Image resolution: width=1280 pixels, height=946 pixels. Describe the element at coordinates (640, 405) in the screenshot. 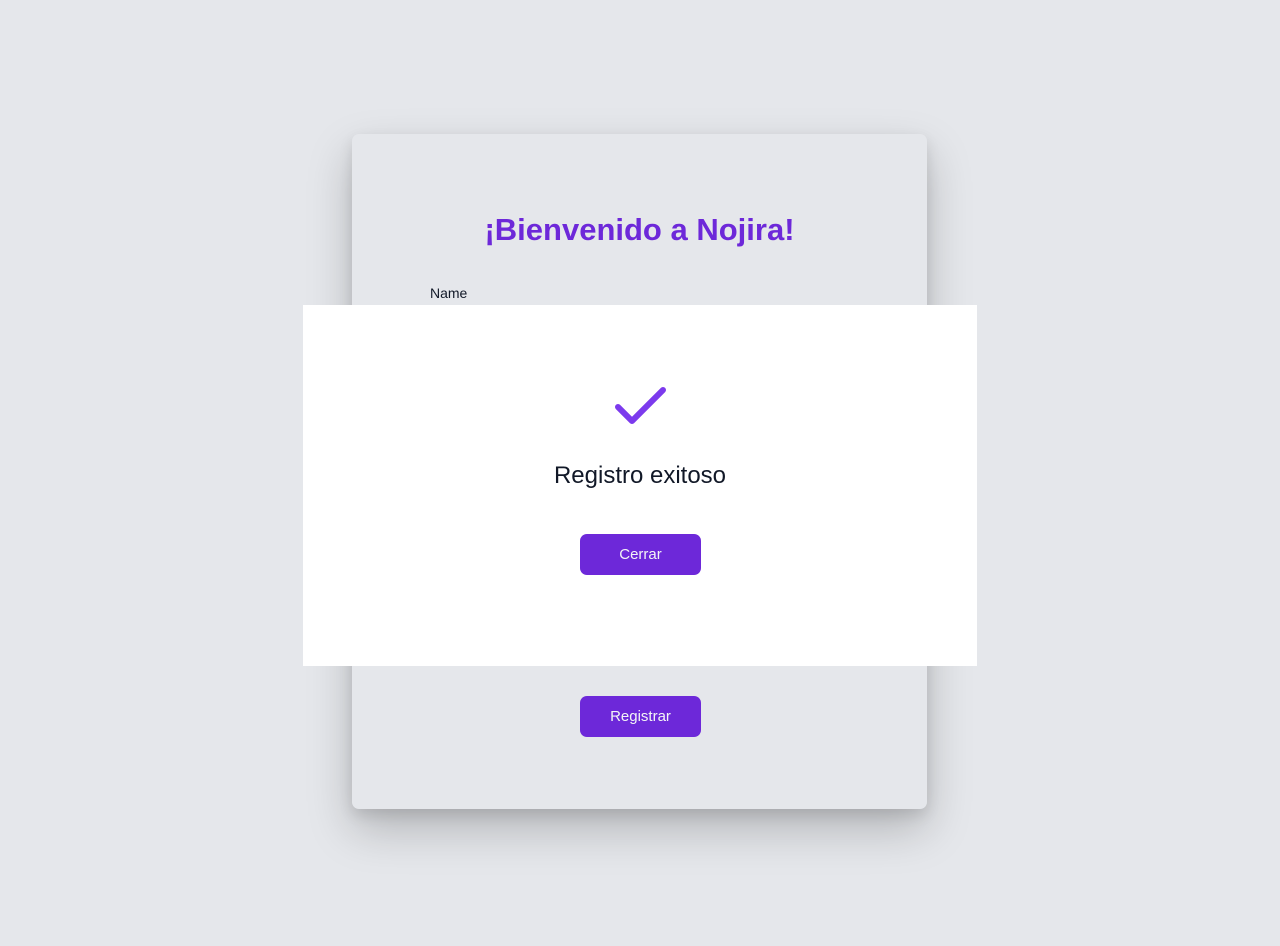

I see `checkmark-icon` at that location.